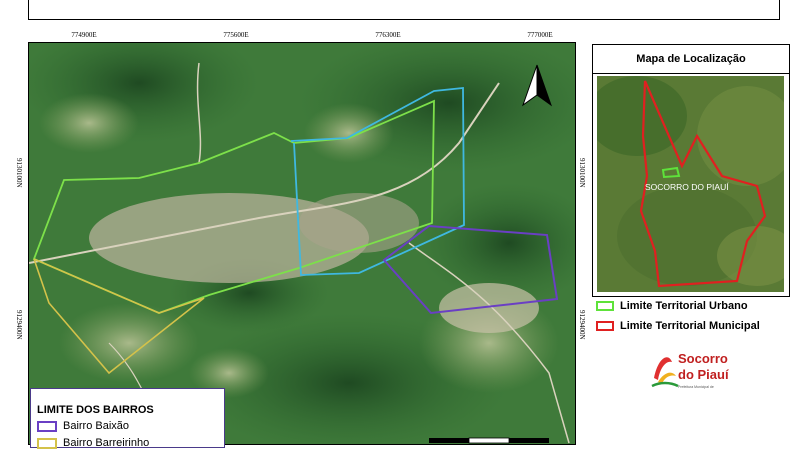 The height and width of the screenshot is (449, 800). I want to click on legend-item-barreirinho: Bairro Barreirinho, so click(93, 443).